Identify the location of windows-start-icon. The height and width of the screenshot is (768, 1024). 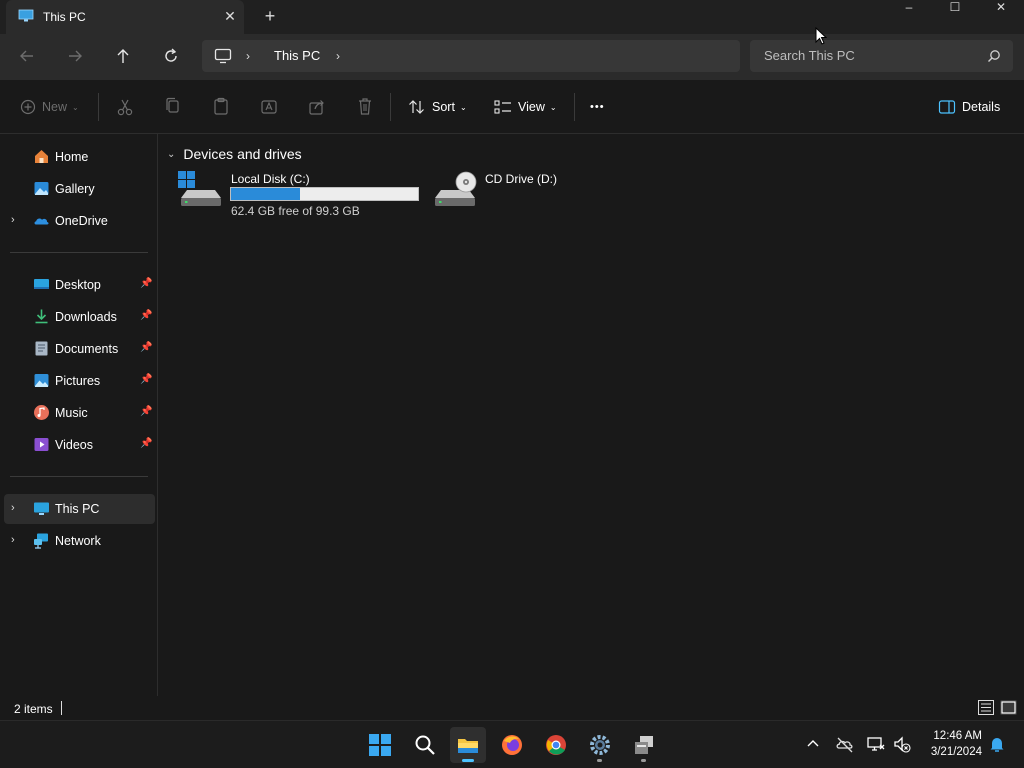
(380, 745).